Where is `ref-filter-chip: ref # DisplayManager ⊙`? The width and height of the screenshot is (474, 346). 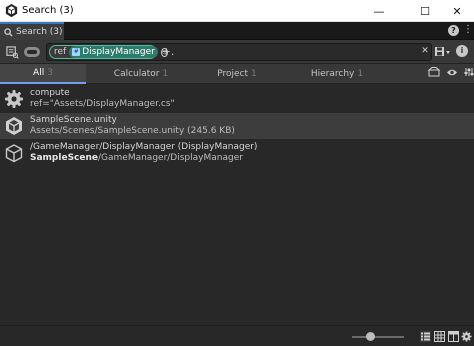 ref-filter-chip: ref # DisplayManager ⊙ is located at coordinates (108, 52).